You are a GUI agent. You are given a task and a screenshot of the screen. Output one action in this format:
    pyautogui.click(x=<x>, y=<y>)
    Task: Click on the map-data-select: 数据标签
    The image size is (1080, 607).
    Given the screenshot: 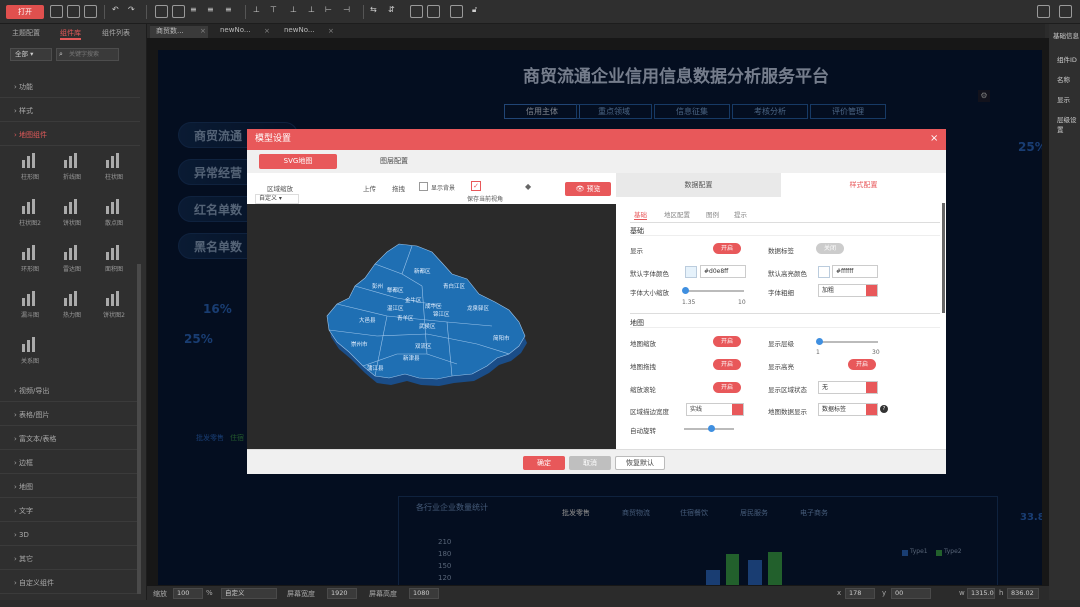 What is the action you would take?
    pyautogui.click(x=848, y=409)
    